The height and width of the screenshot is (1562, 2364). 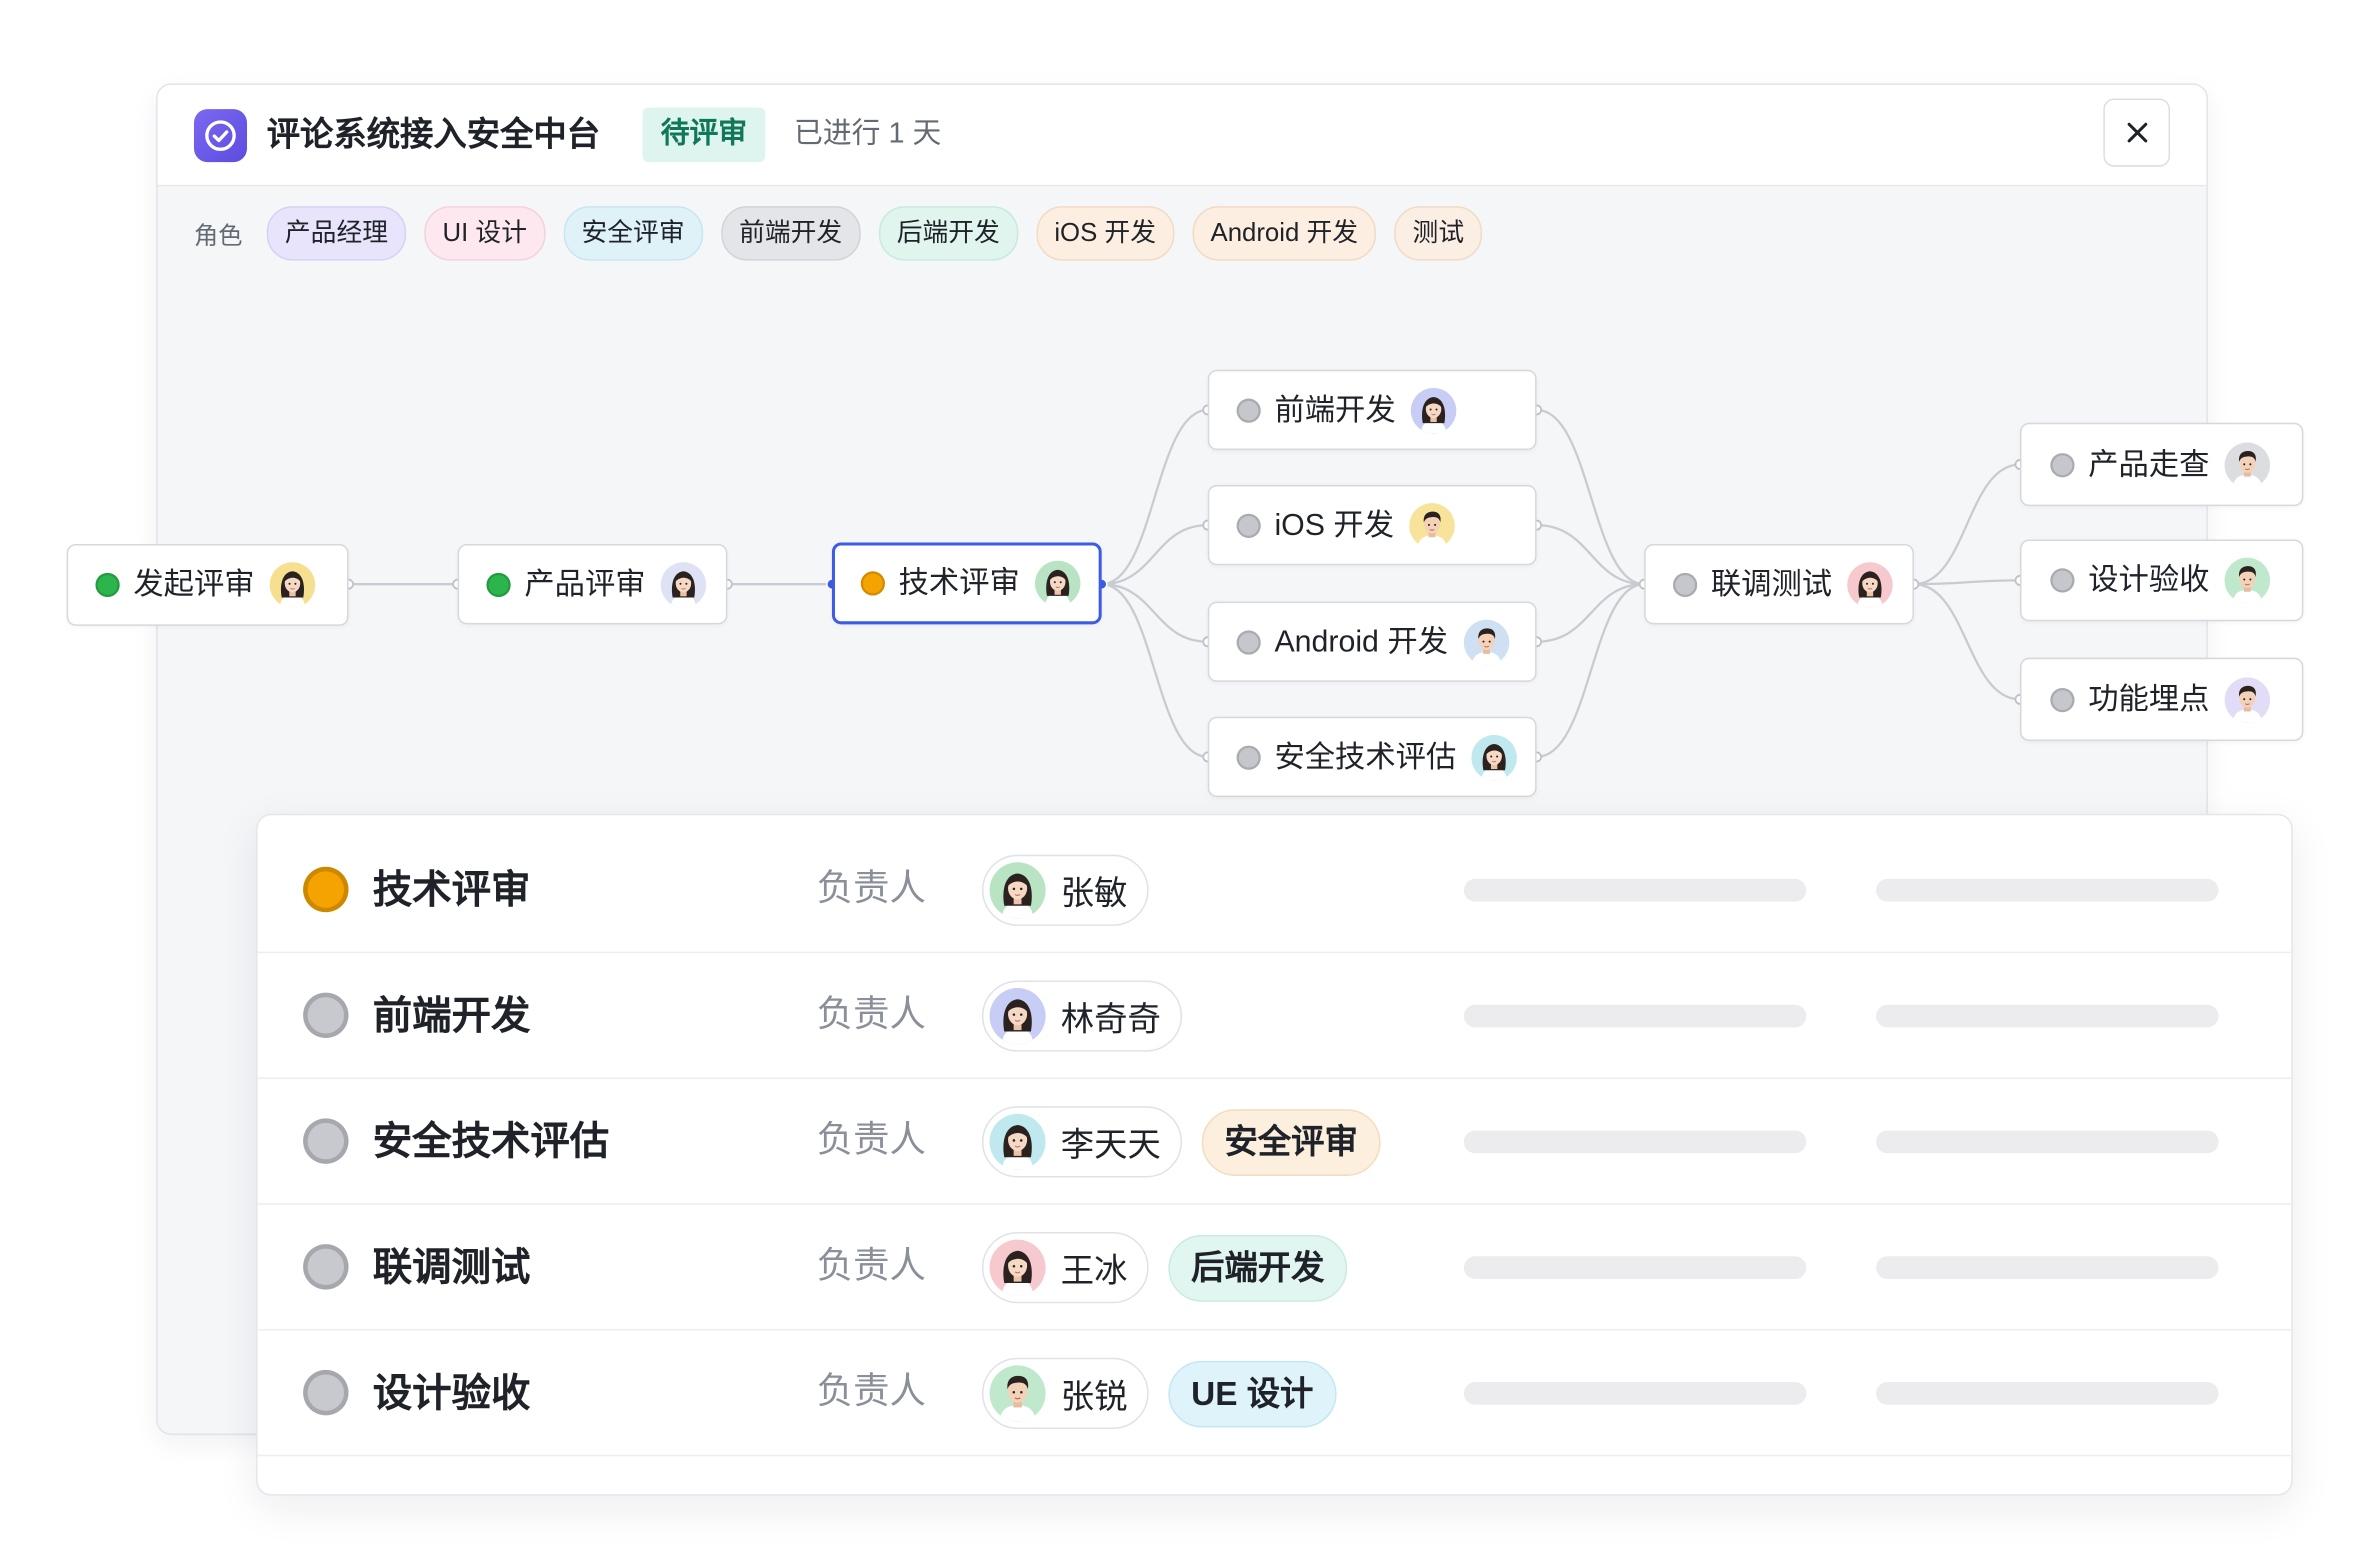 I want to click on owner-name: 张敏, so click(x=1094, y=892).